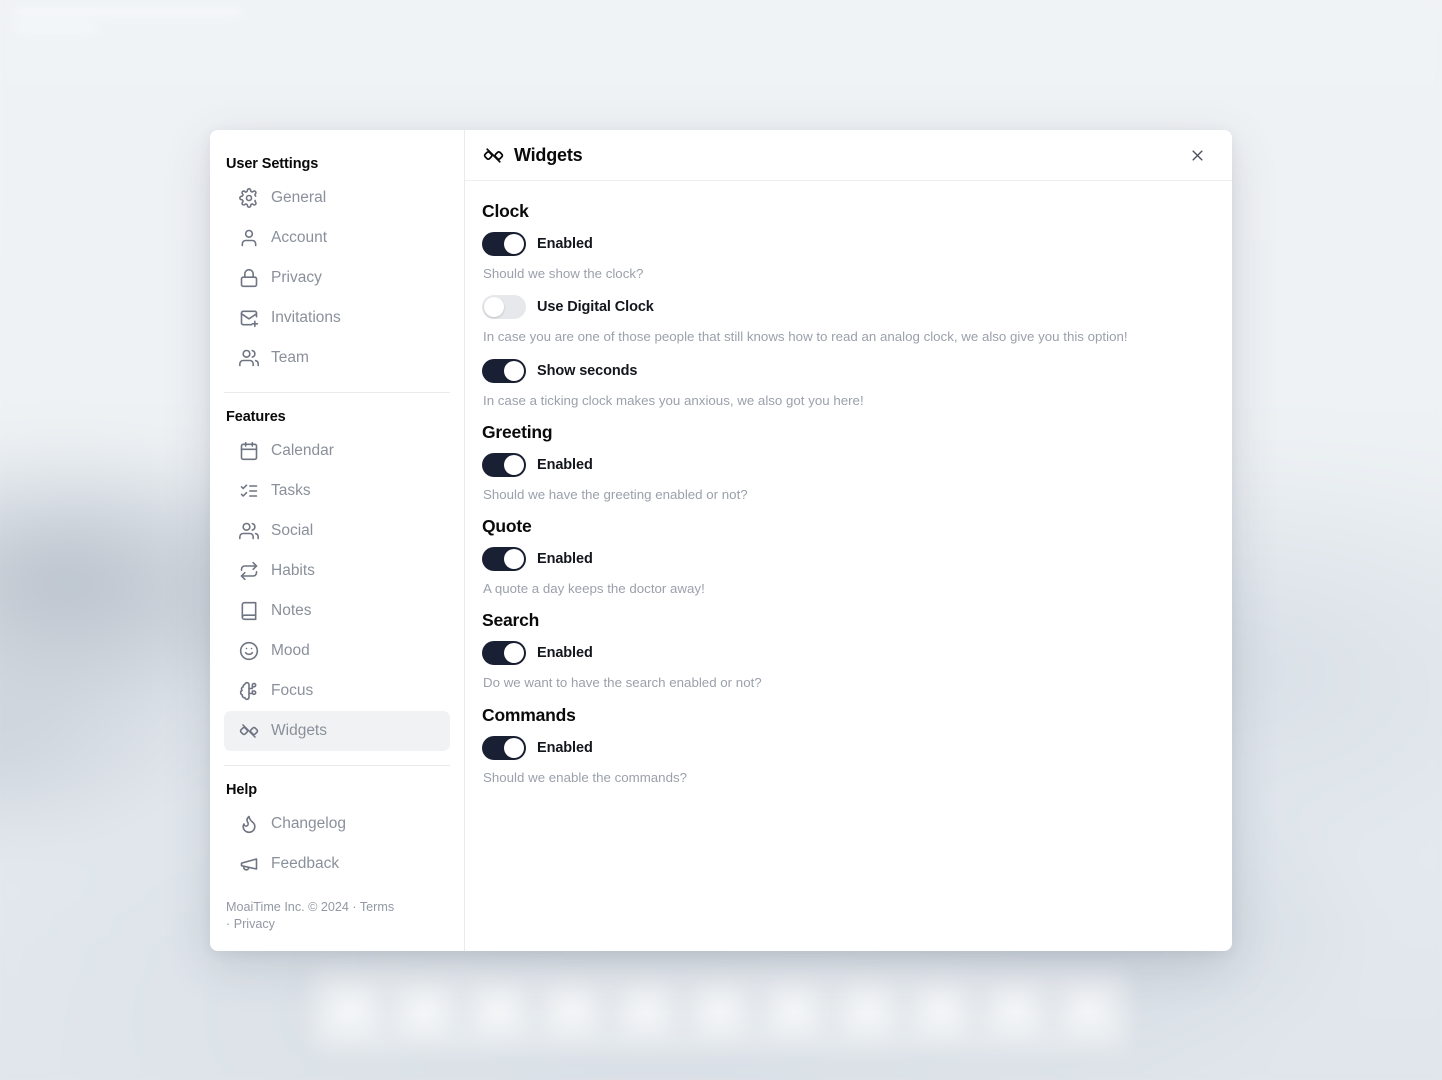 The width and height of the screenshot is (1442, 1080). Describe the element at coordinates (1197, 155) in the screenshot. I see `close-icon` at that location.